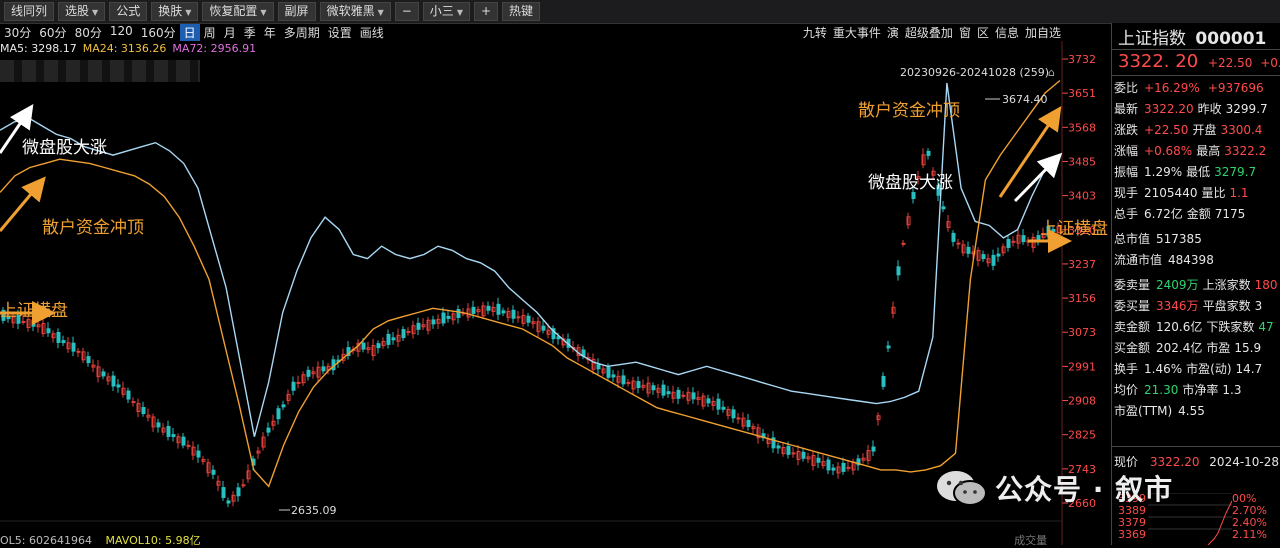 This screenshot has width=1280, height=548. What do you see at coordinates (521, 11) in the screenshot?
I see `toolbar-button-10: 热键` at bounding box center [521, 11].